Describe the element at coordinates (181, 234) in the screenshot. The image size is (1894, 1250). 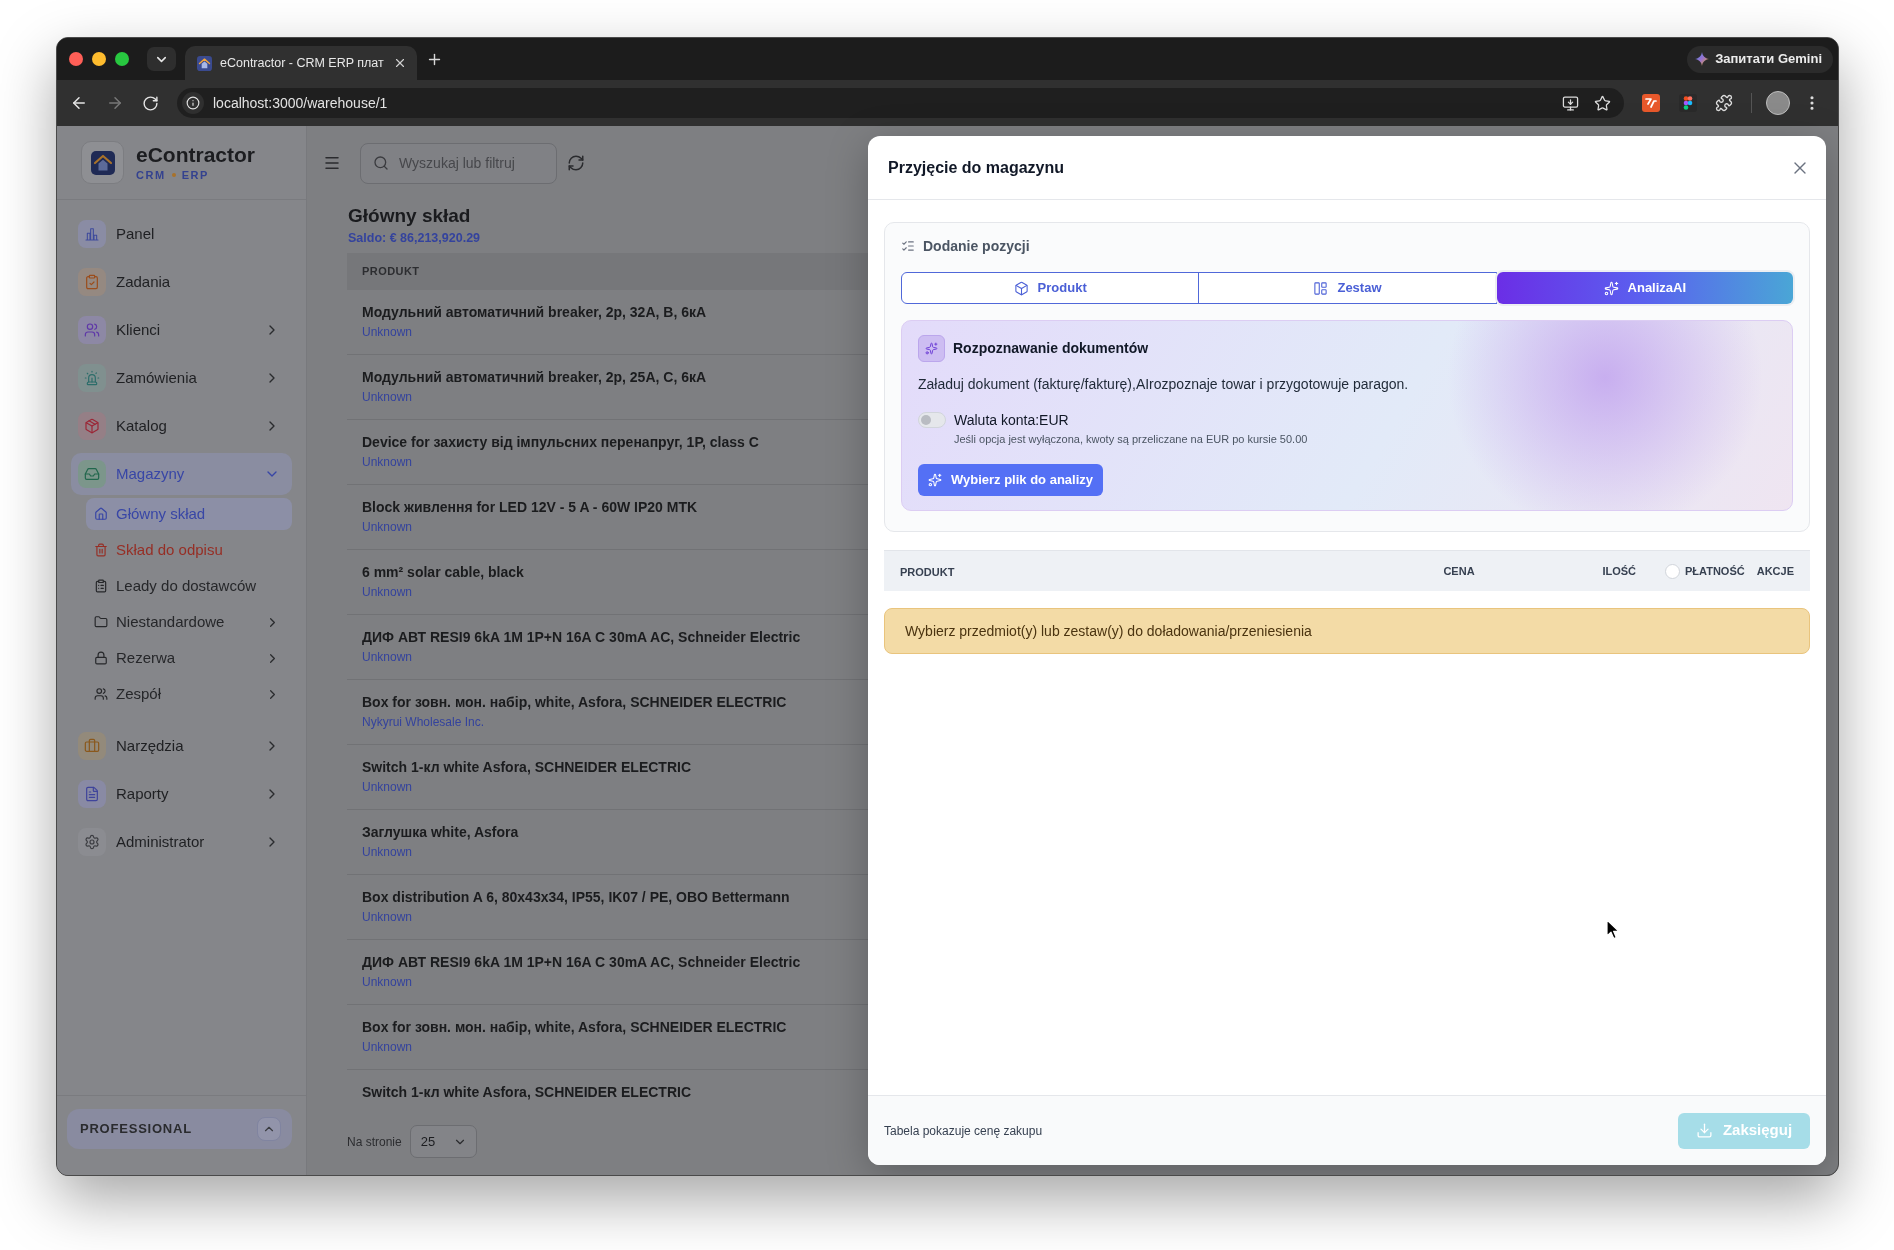
I see `sidebar-item: Panel` at that location.